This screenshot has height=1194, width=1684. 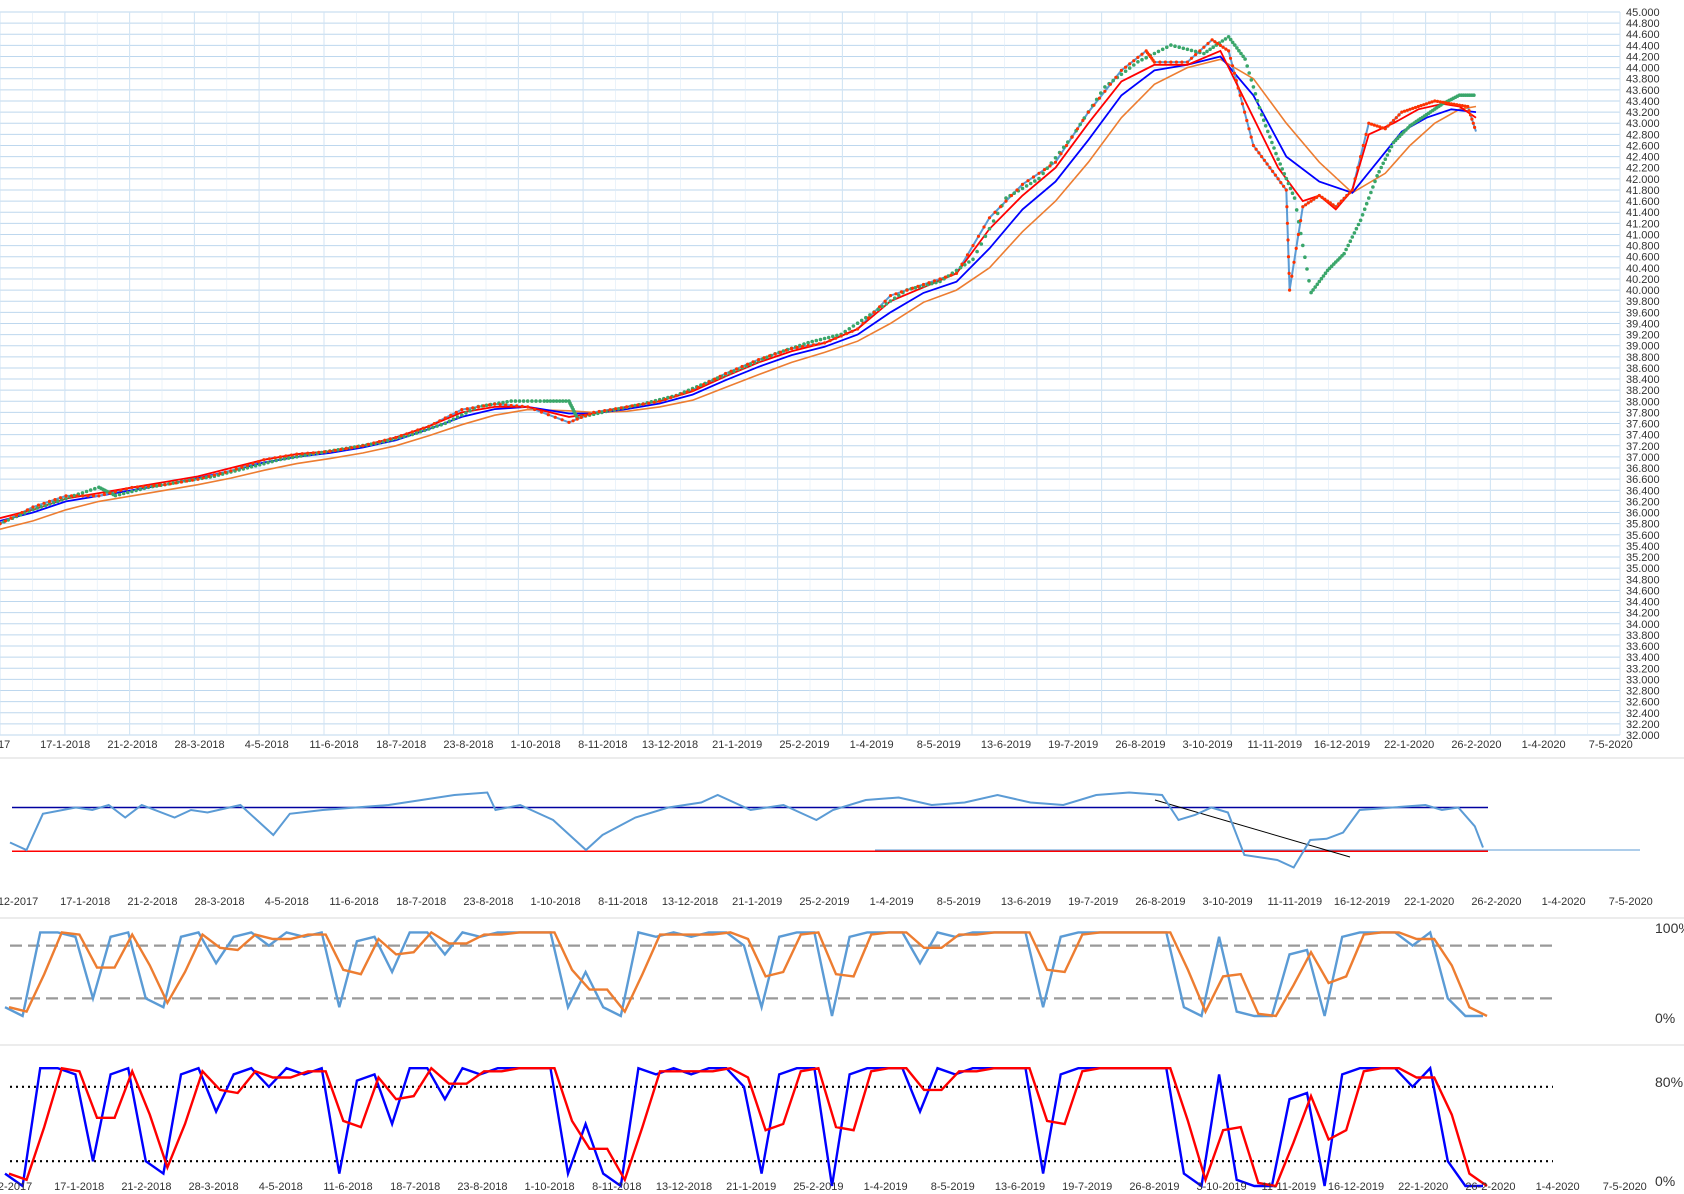 What do you see at coordinates (1643, 491) in the screenshot?
I see `price-y-tick-label: 36.400` at bounding box center [1643, 491].